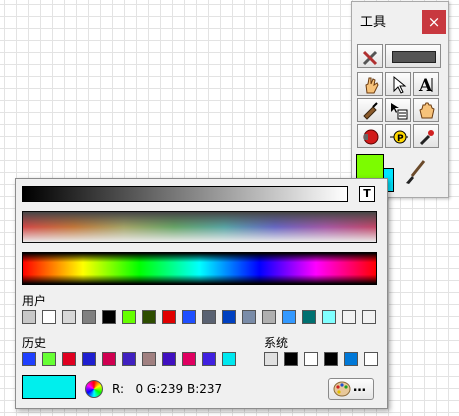 The width and height of the screenshot is (459, 416). I want to click on grayscale-ramp, so click(185, 194).